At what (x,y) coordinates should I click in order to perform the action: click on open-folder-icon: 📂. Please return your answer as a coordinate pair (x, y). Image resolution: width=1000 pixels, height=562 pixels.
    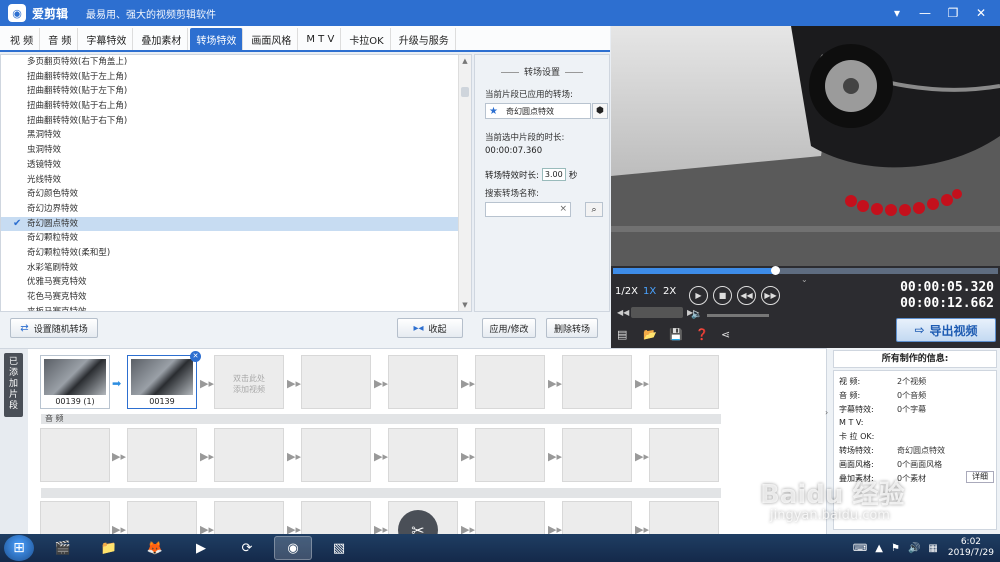
    Looking at the image, I should click on (650, 334).